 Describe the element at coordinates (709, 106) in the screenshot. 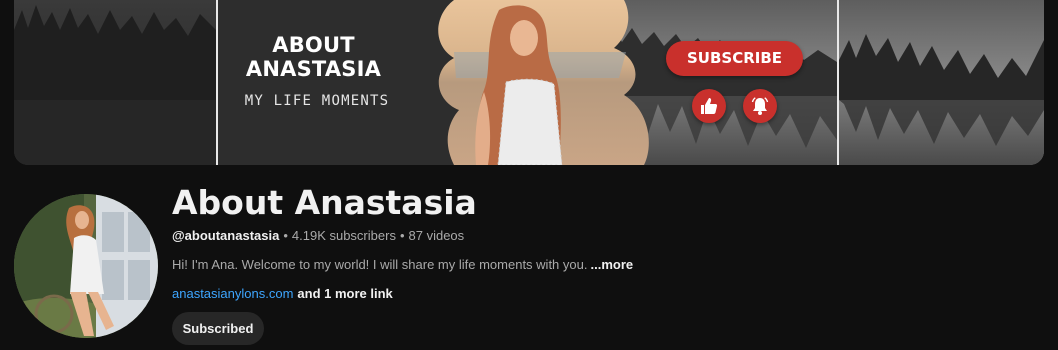

I see `thumbs-up-icon` at that location.